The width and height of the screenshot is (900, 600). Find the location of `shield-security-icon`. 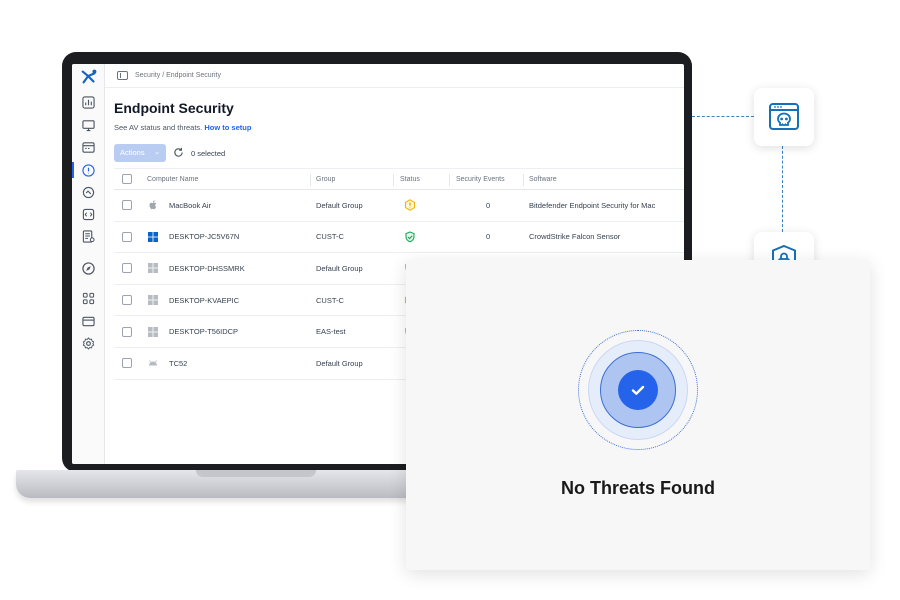

shield-security-icon is located at coordinates (88, 170).